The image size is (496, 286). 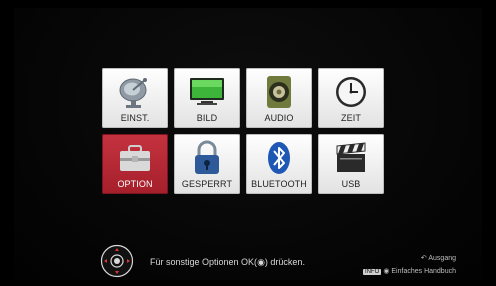 What do you see at coordinates (279, 184) in the screenshot?
I see `tile-label: BLUETOOTH` at bounding box center [279, 184].